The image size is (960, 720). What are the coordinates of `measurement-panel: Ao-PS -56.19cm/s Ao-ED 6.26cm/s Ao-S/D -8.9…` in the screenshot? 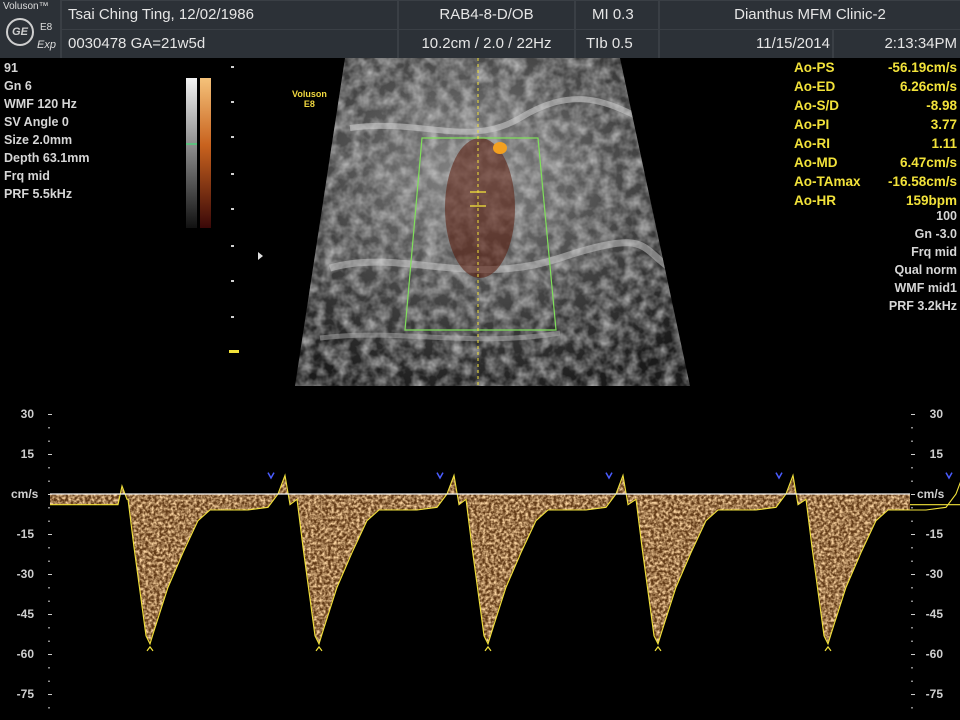 It's located at (875, 134).